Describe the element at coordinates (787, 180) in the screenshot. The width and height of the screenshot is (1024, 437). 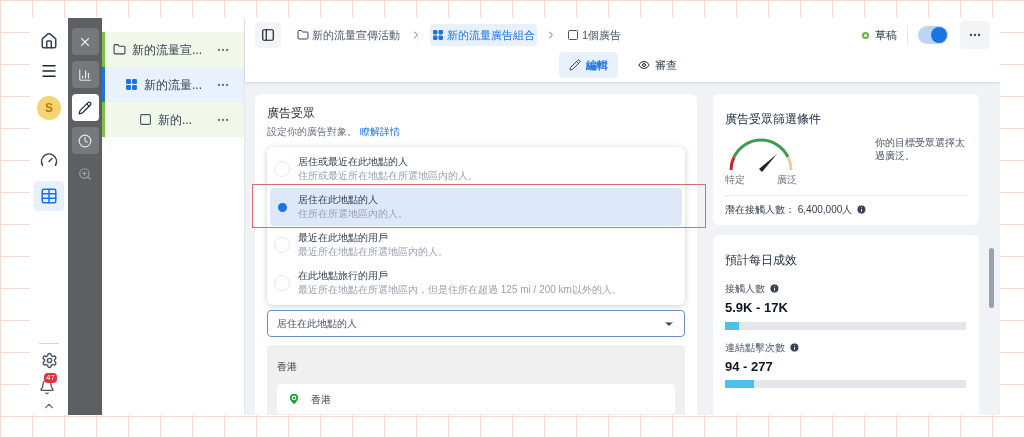
I see `gauge-max-label: 廣泛` at that location.